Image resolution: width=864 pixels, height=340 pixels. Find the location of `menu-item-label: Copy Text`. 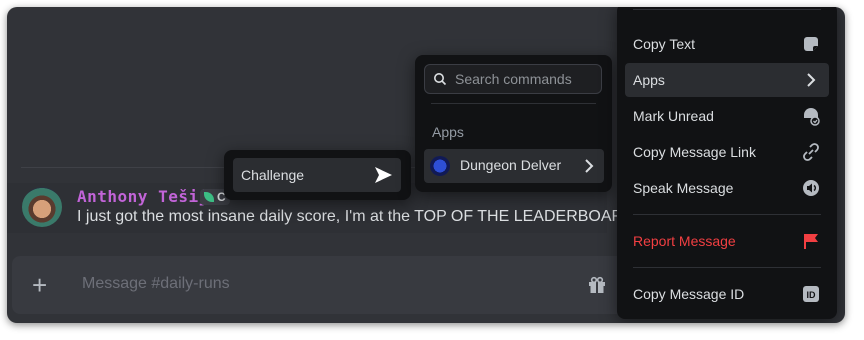

menu-item-label: Copy Text is located at coordinates (664, 44).